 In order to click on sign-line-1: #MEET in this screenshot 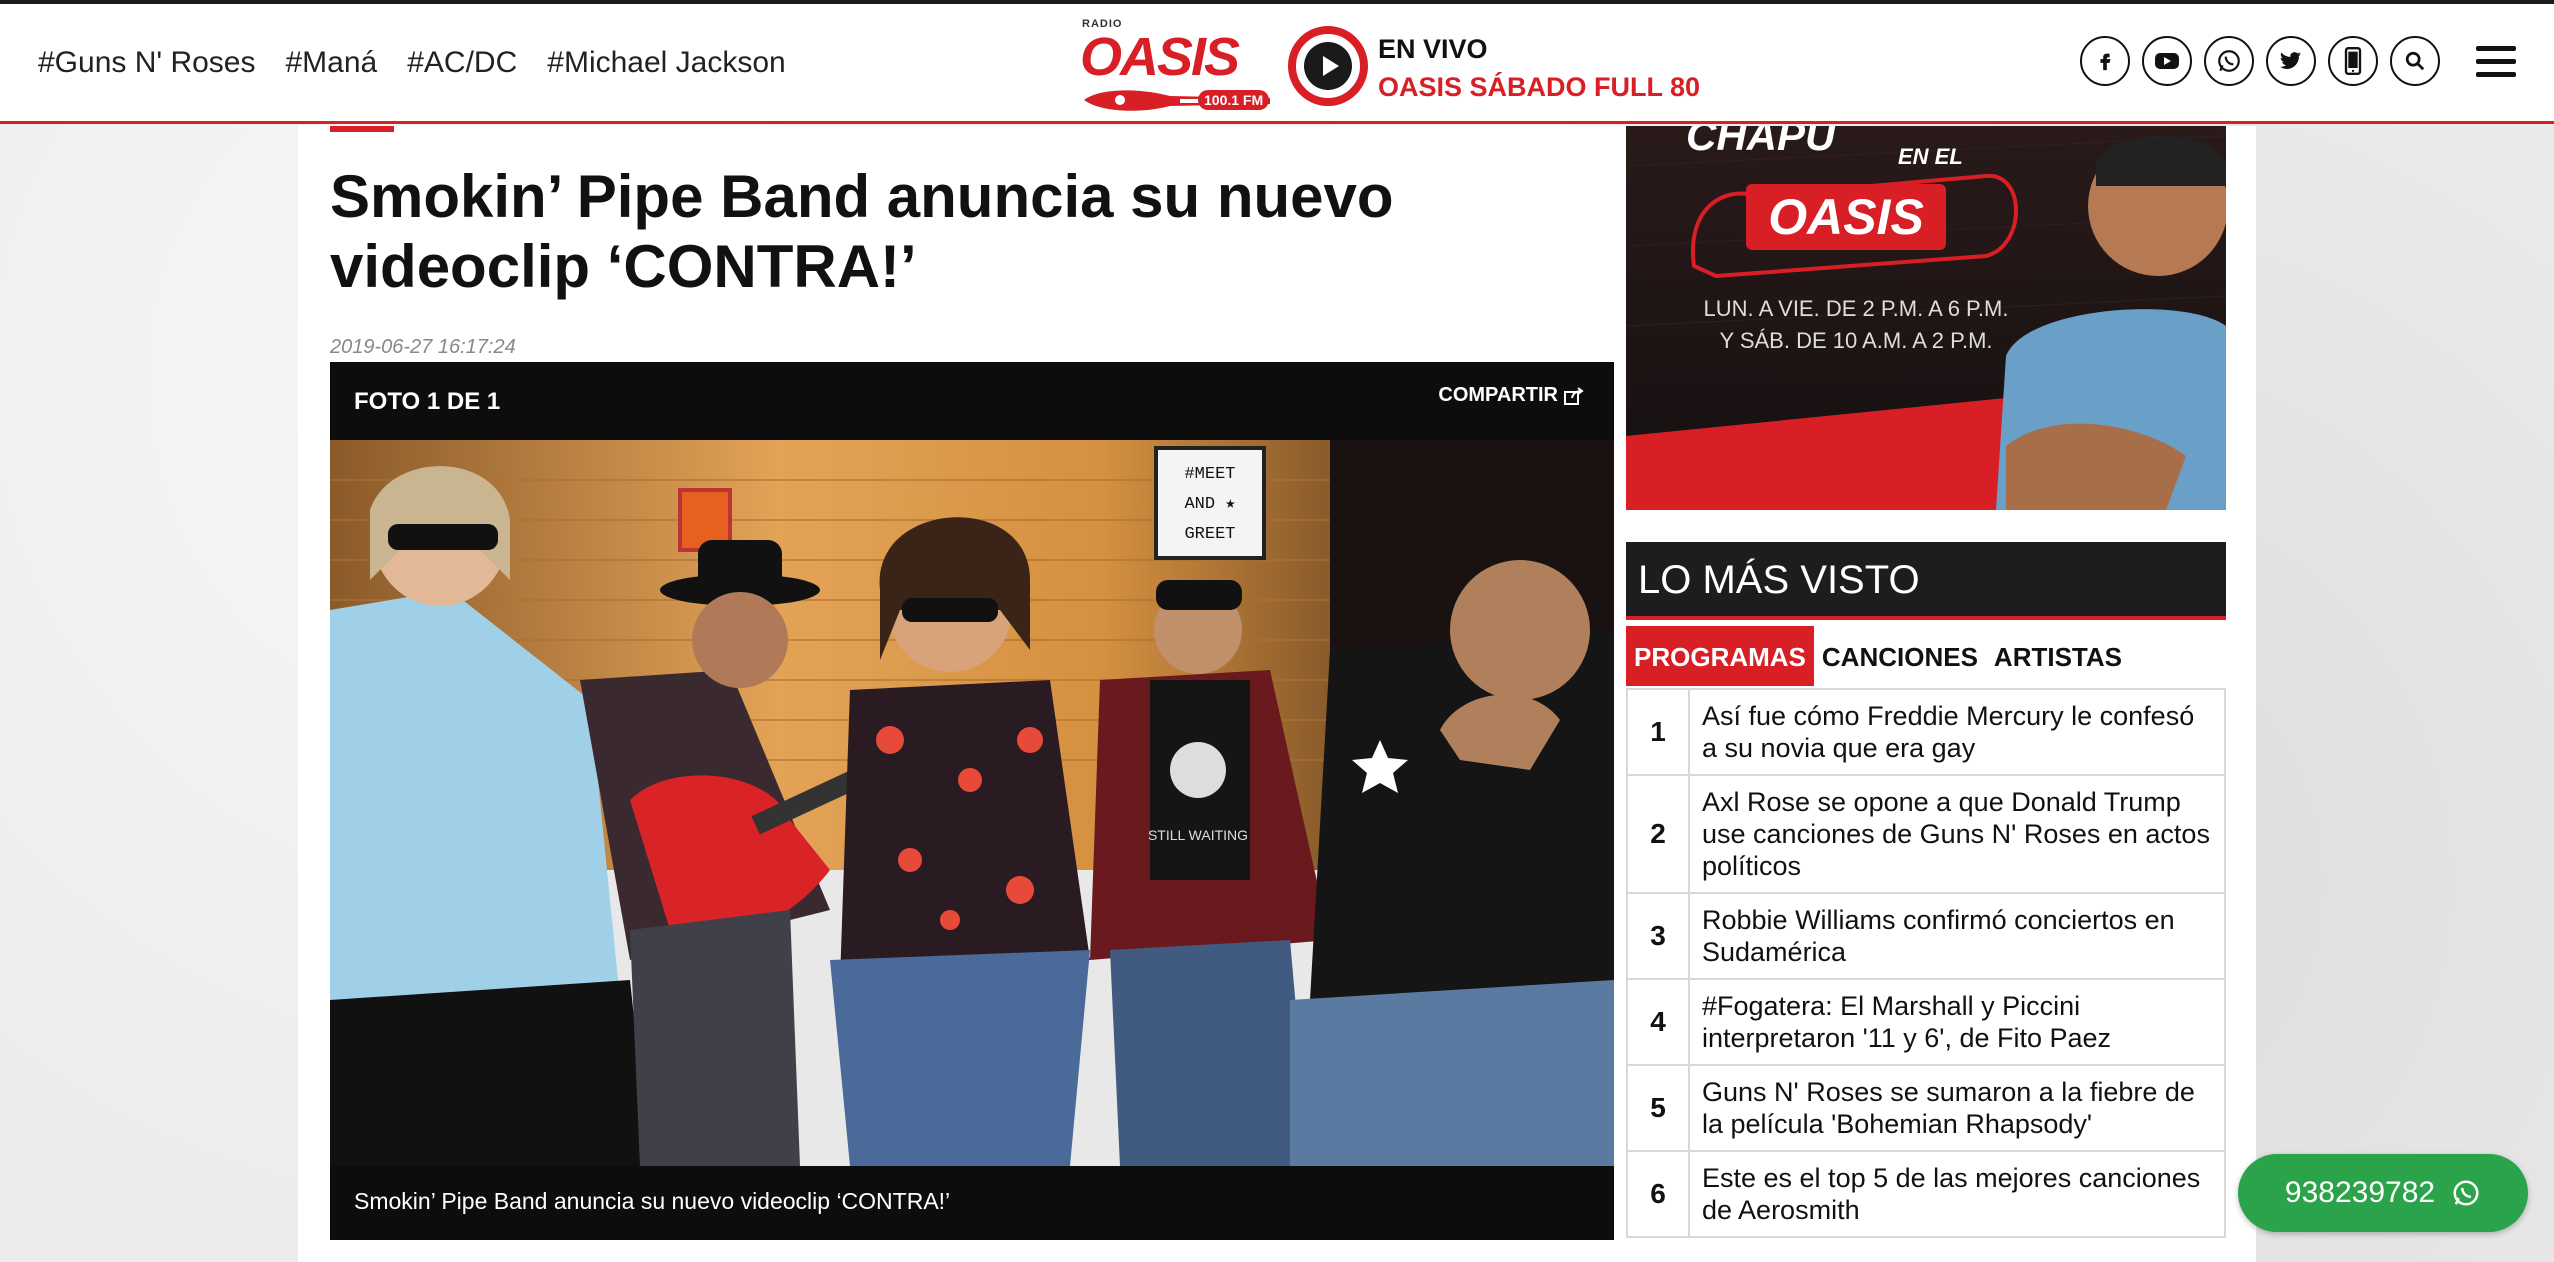, I will do `click(1209, 474)`.